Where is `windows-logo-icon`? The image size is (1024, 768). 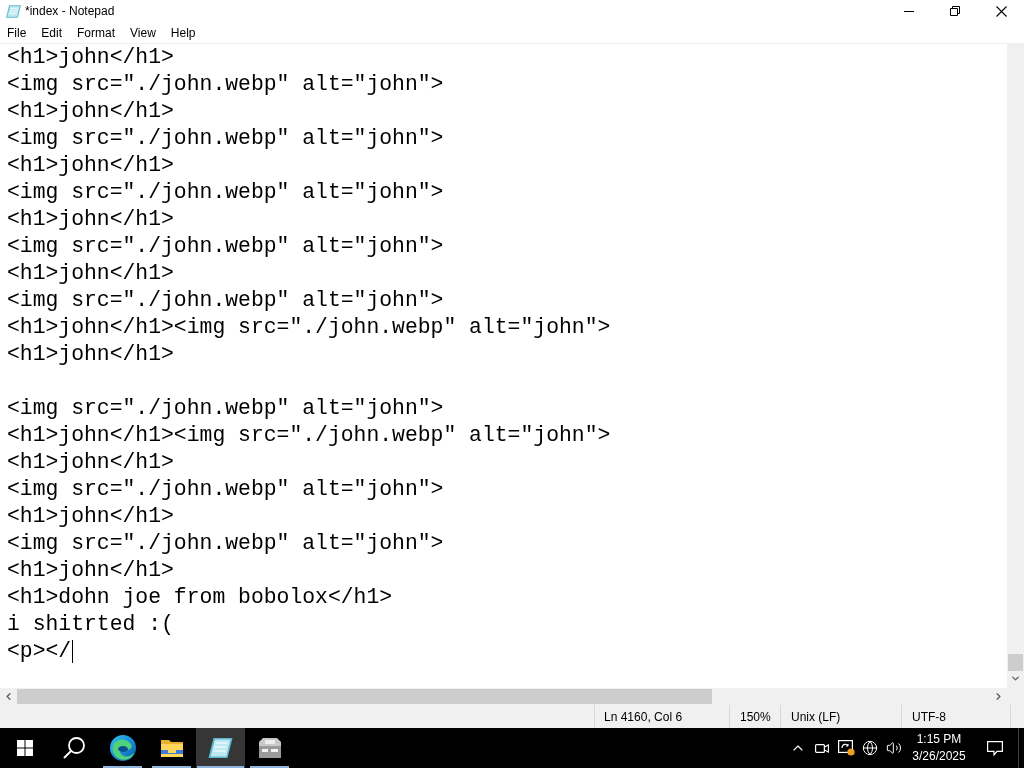
windows-logo-icon is located at coordinates (24, 748).